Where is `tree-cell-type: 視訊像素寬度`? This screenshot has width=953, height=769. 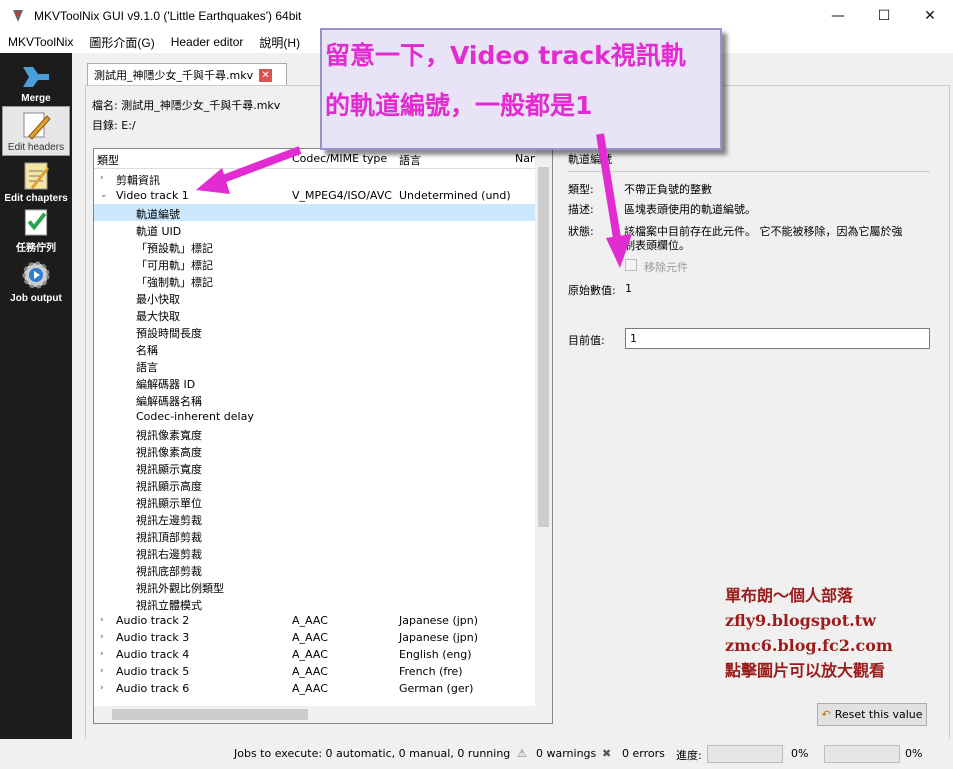
tree-cell-type: 視訊像素寬度 is located at coordinates (169, 435).